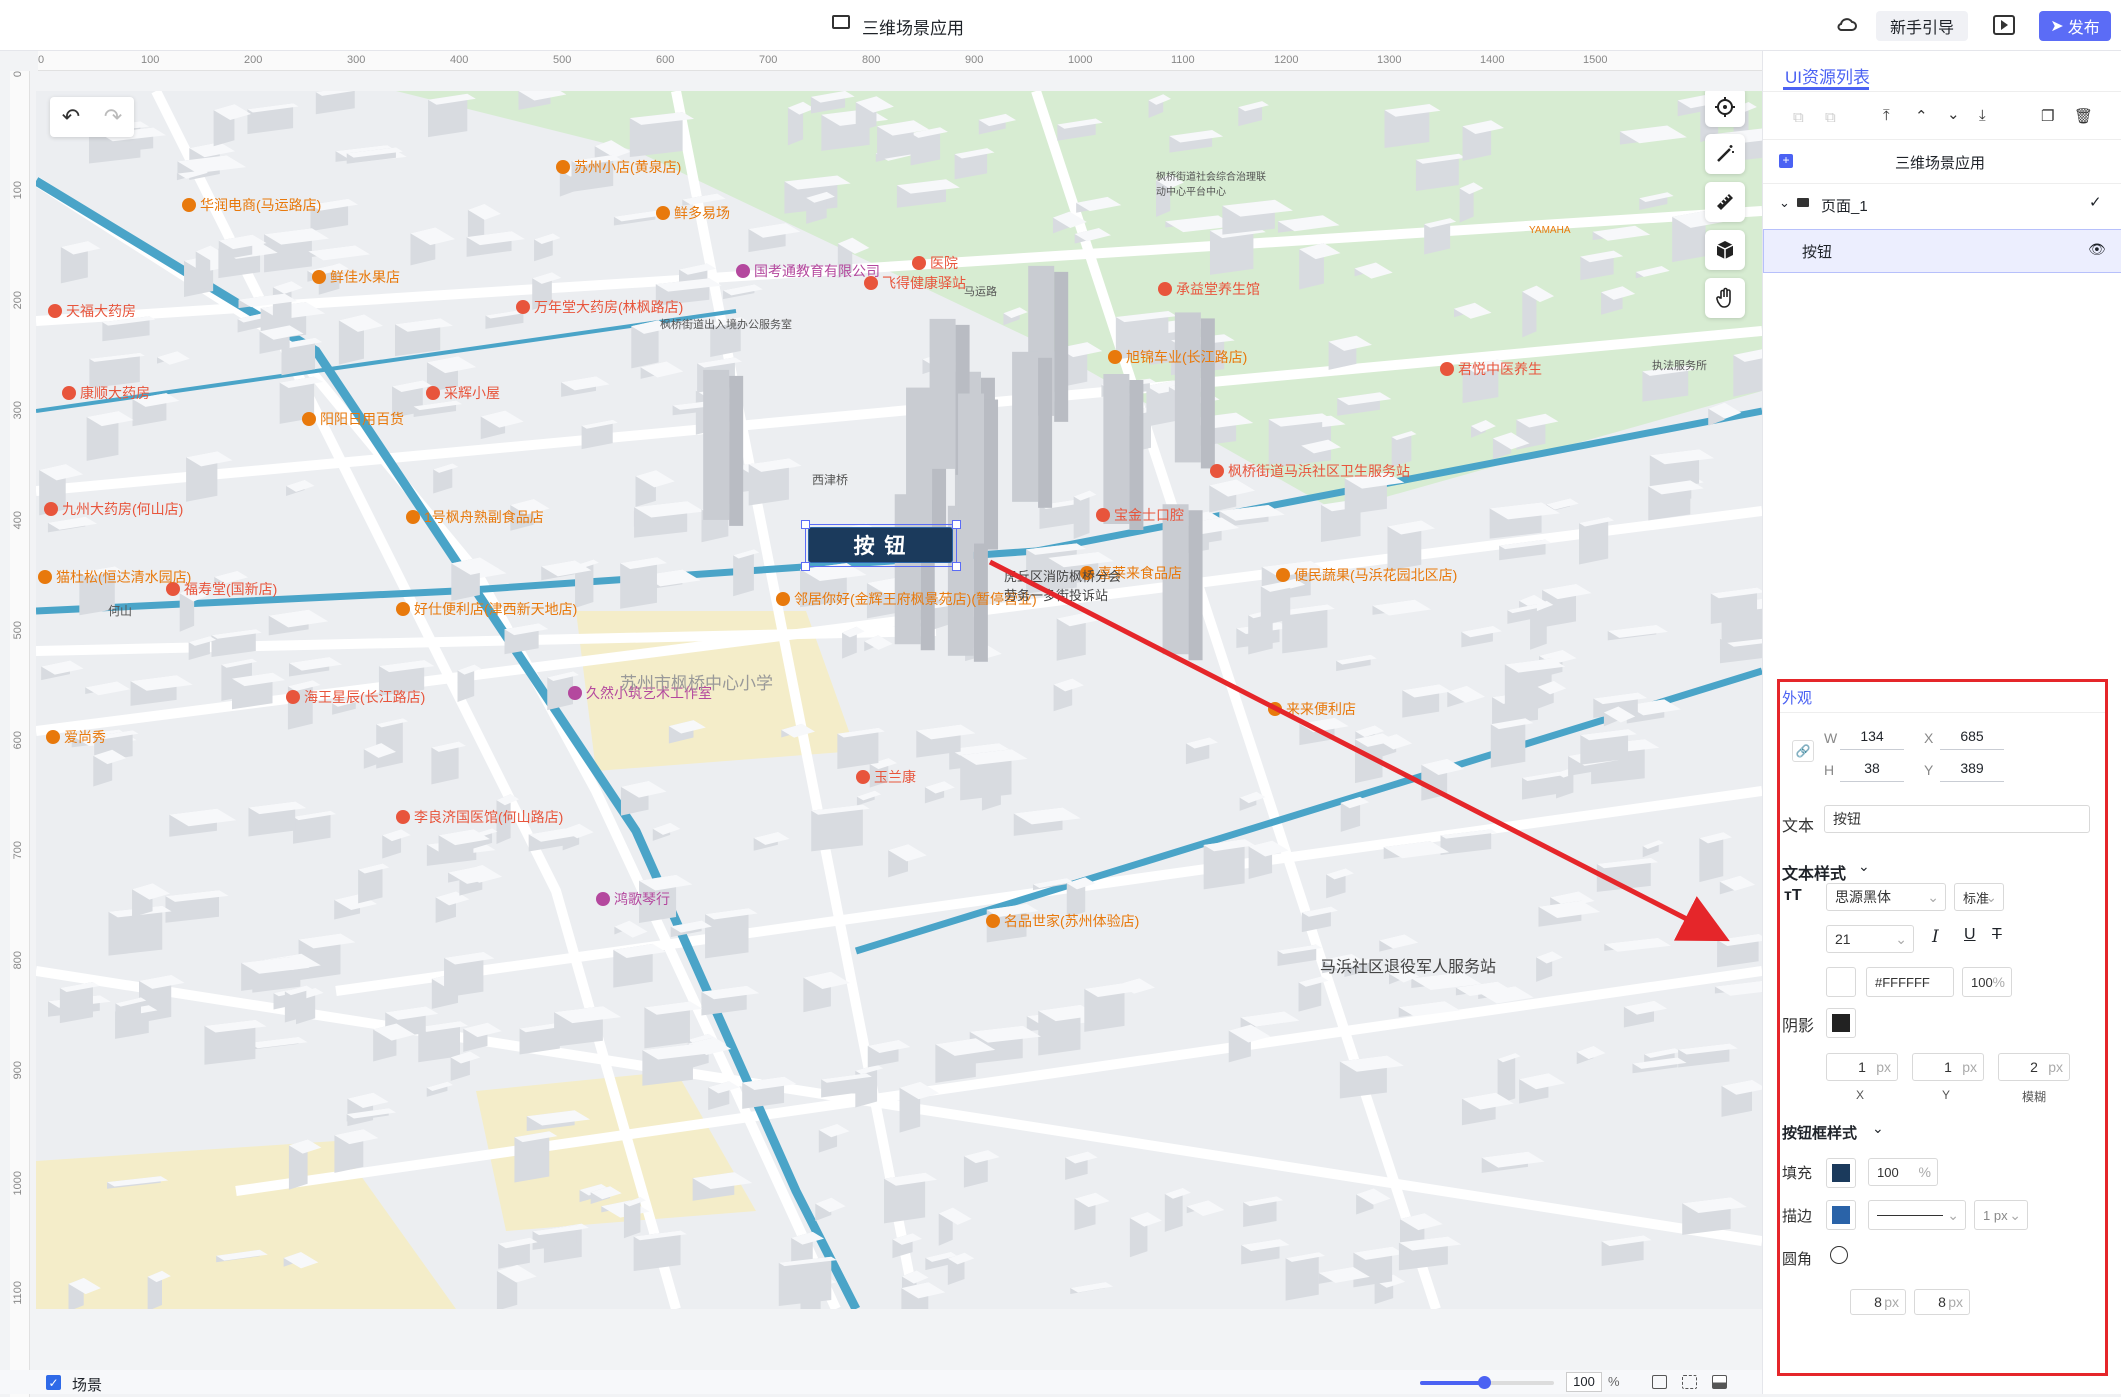  I want to click on tab-appearance: 外观, so click(1797, 697).